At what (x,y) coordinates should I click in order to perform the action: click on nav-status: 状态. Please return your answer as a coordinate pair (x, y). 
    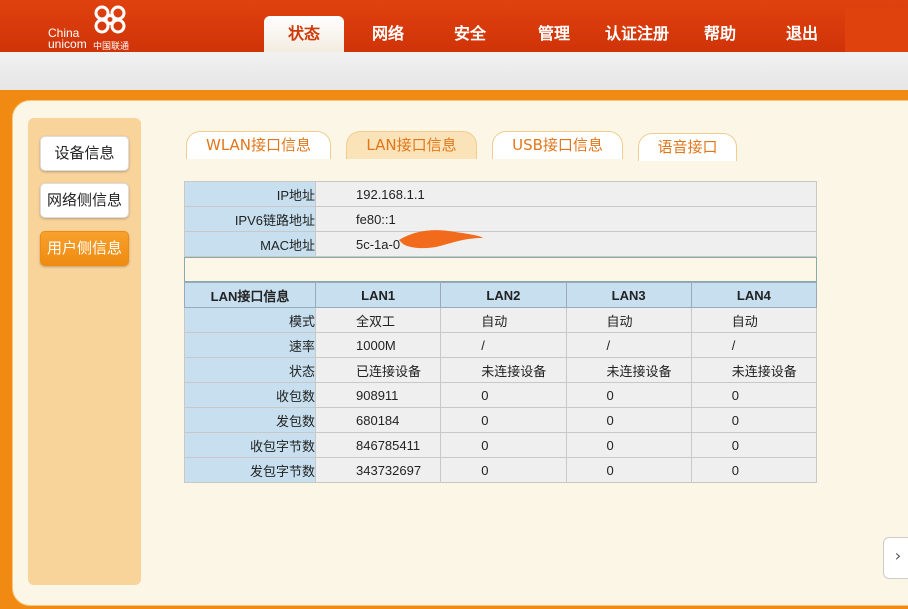
    Looking at the image, I should click on (304, 34).